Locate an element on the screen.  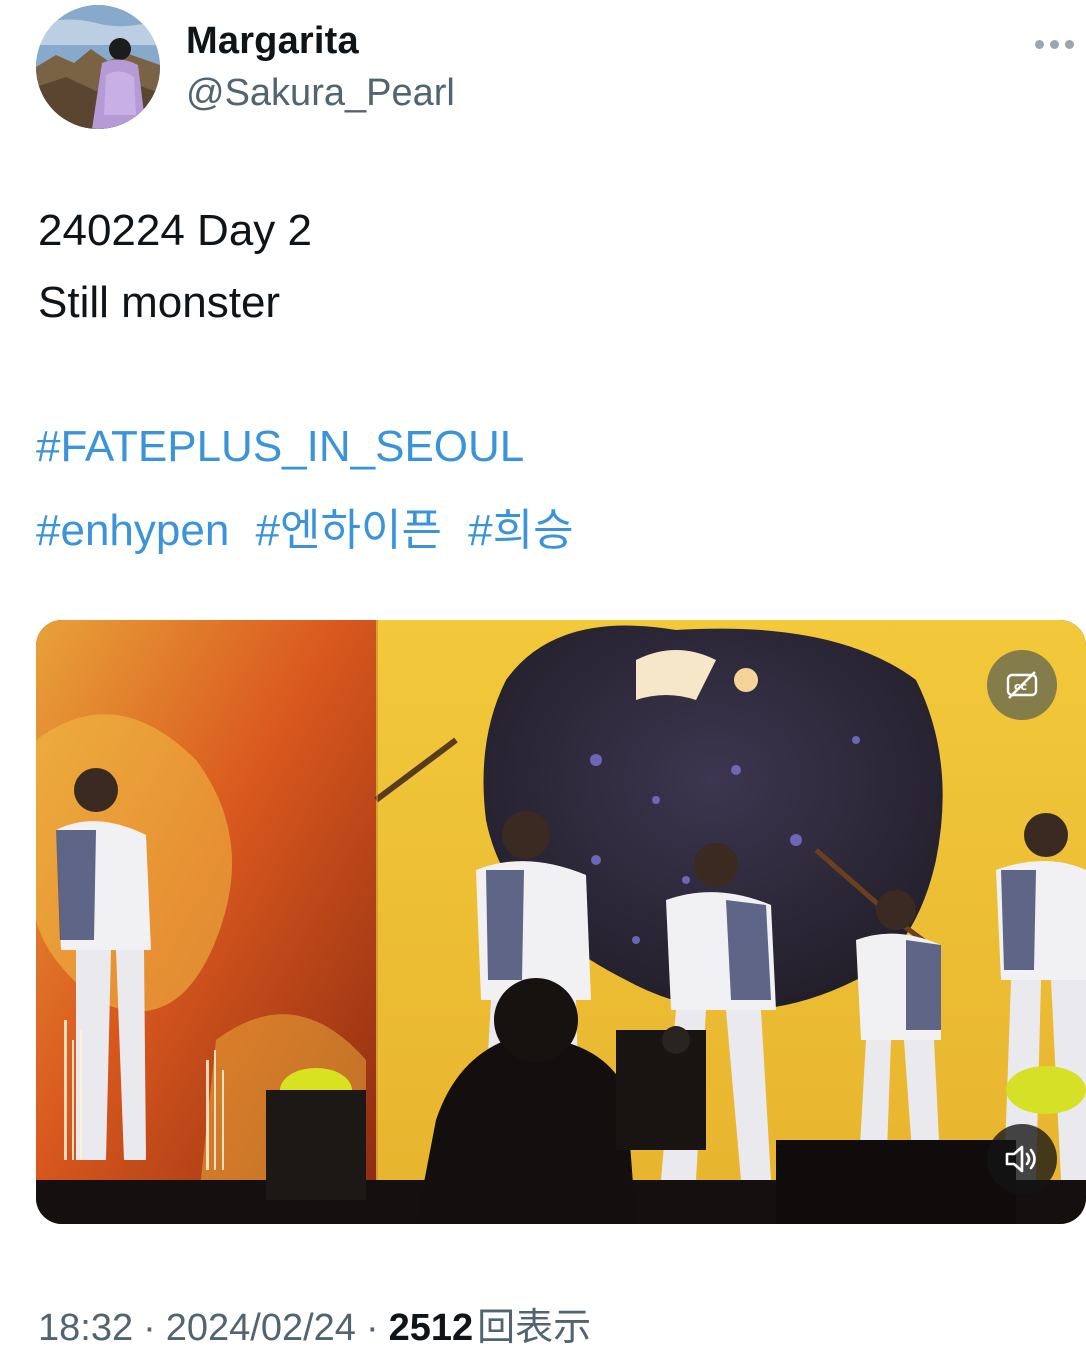
author-display-name: Margarita is located at coordinates (272, 41).